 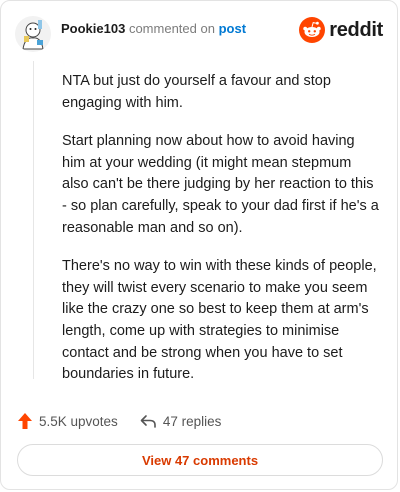 I want to click on reply-arrow-icon, so click(x=148, y=421).